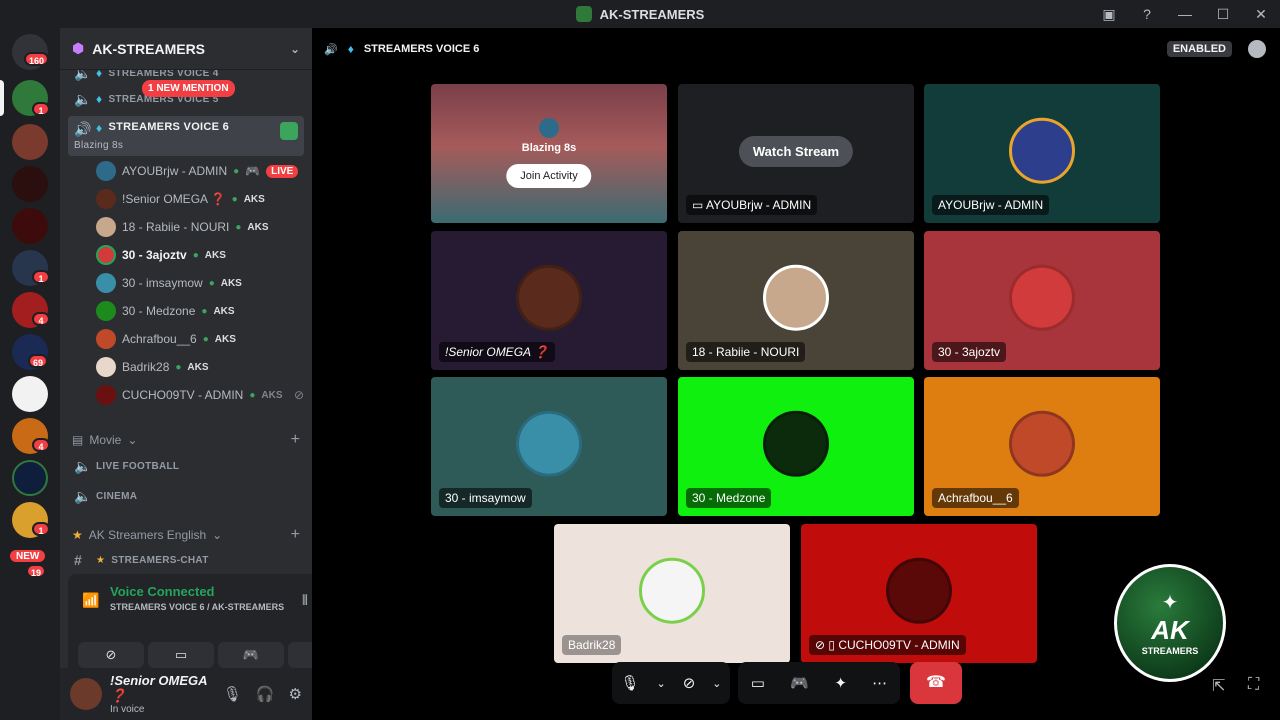  What do you see at coordinates (1042, 300) in the screenshot?
I see `participant-tile: 30 - 3ajoztv` at bounding box center [1042, 300].